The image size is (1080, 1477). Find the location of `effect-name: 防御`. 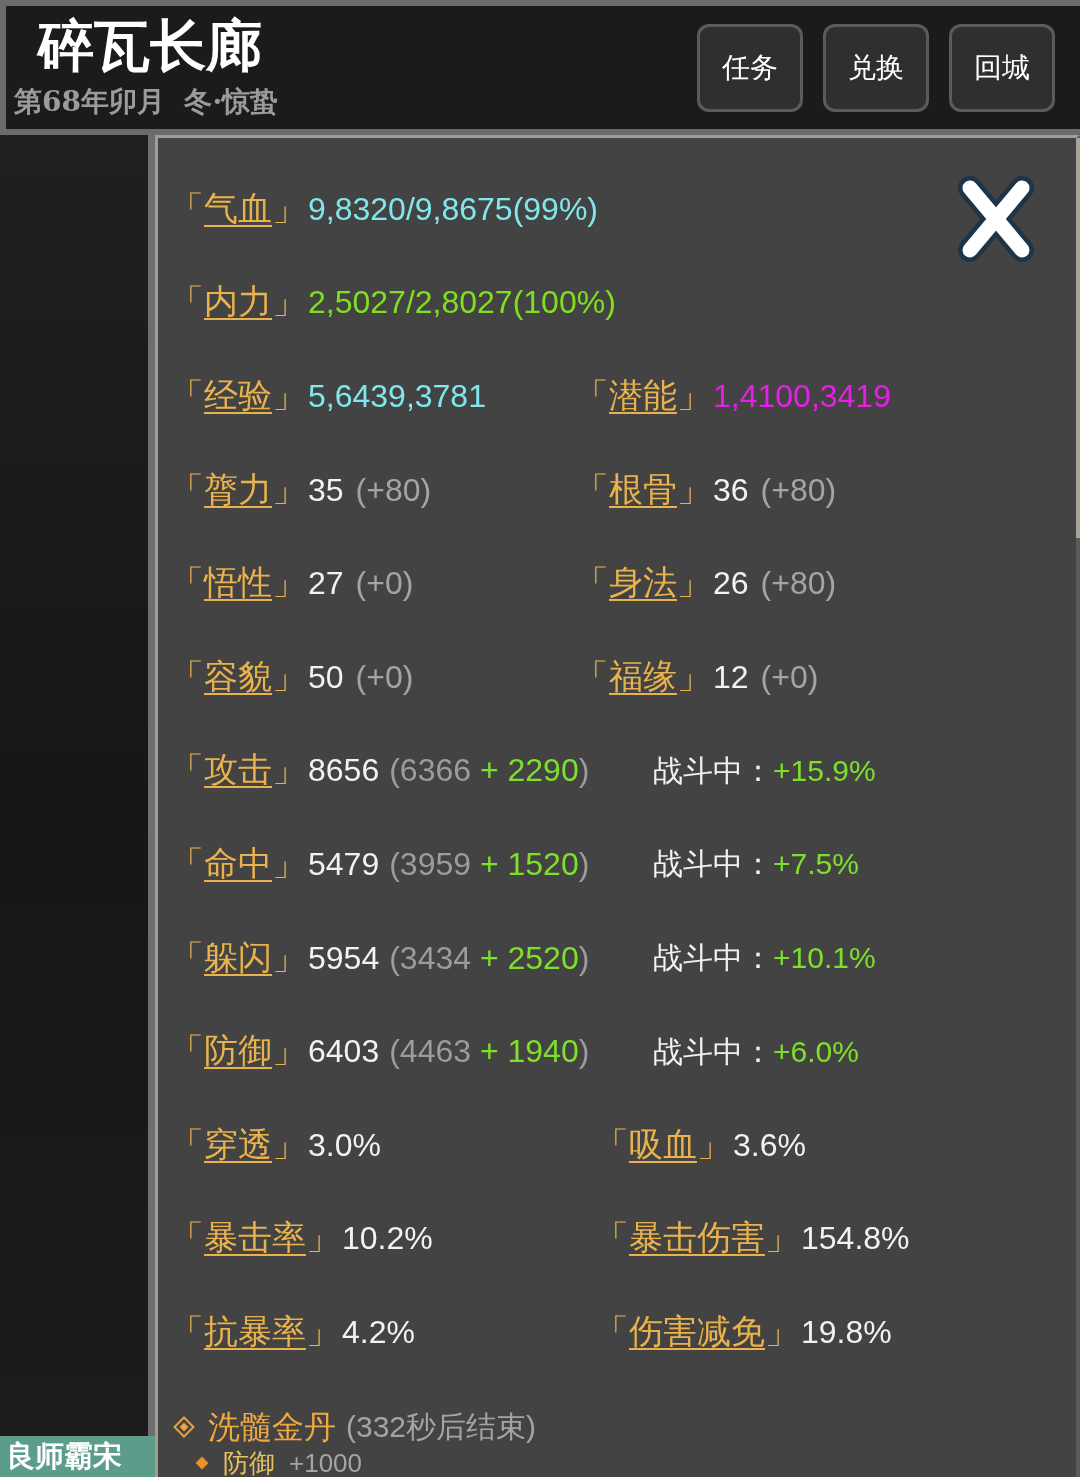

effect-name: 防御 is located at coordinates (249, 1462).